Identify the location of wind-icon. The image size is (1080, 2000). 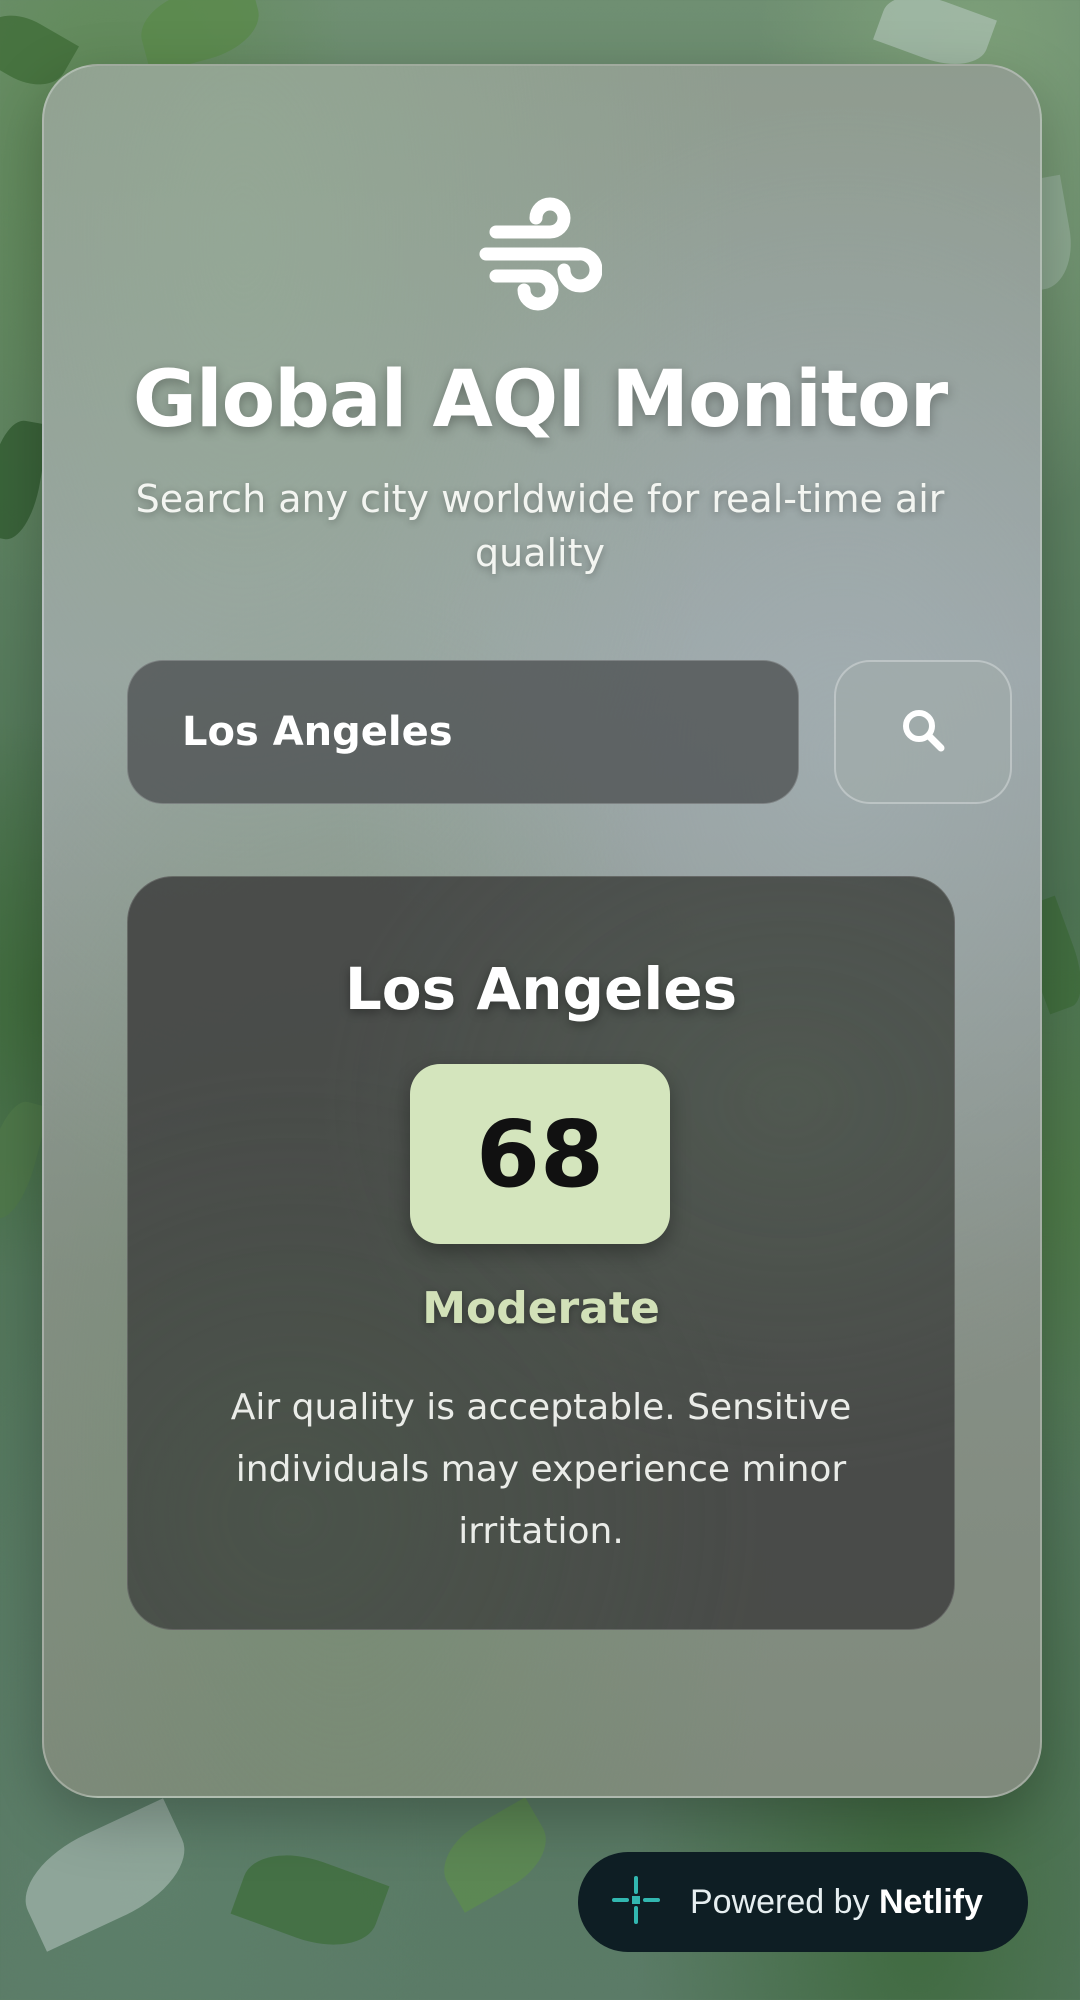
(540, 252).